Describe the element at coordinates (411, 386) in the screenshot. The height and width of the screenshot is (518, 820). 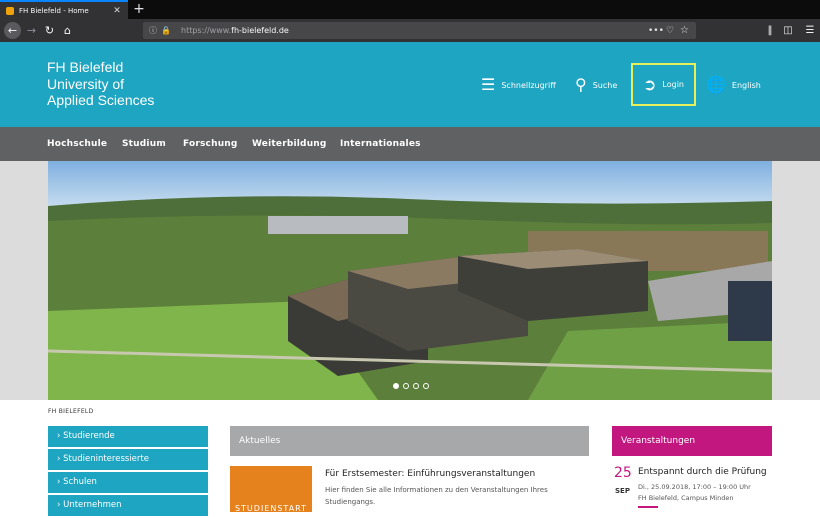
I see `carousel-dots` at that location.